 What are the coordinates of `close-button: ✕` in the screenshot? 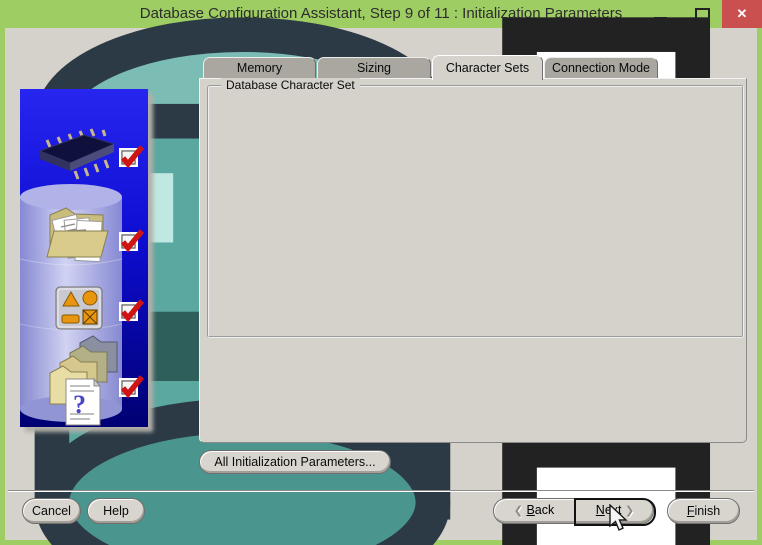 It's located at (742, 14).